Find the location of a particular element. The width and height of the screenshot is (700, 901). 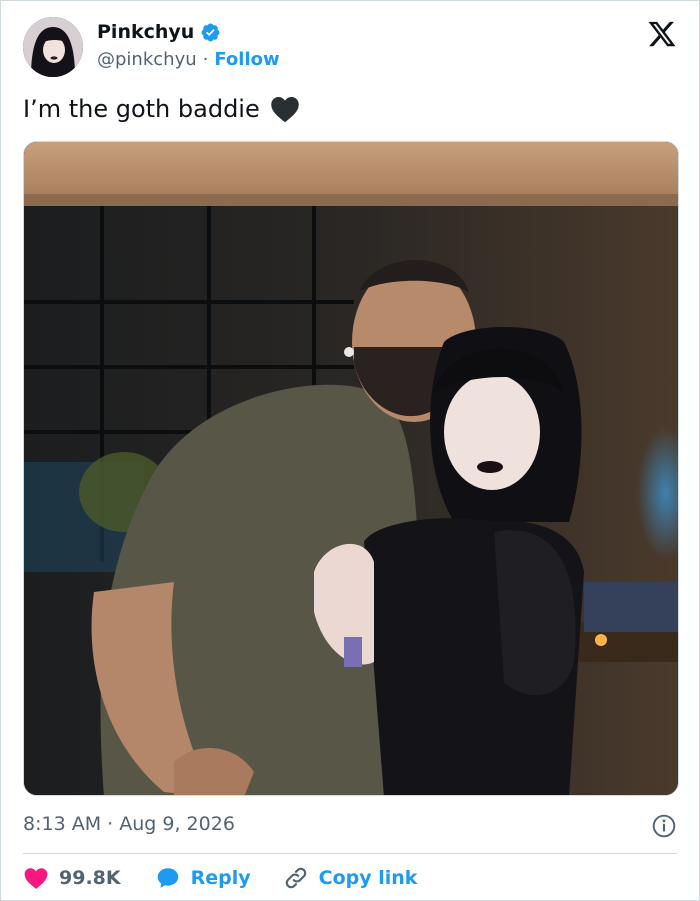

timestamp: 8:13 AM · Aug 9, 2026 is located at coordinates (129, 824).